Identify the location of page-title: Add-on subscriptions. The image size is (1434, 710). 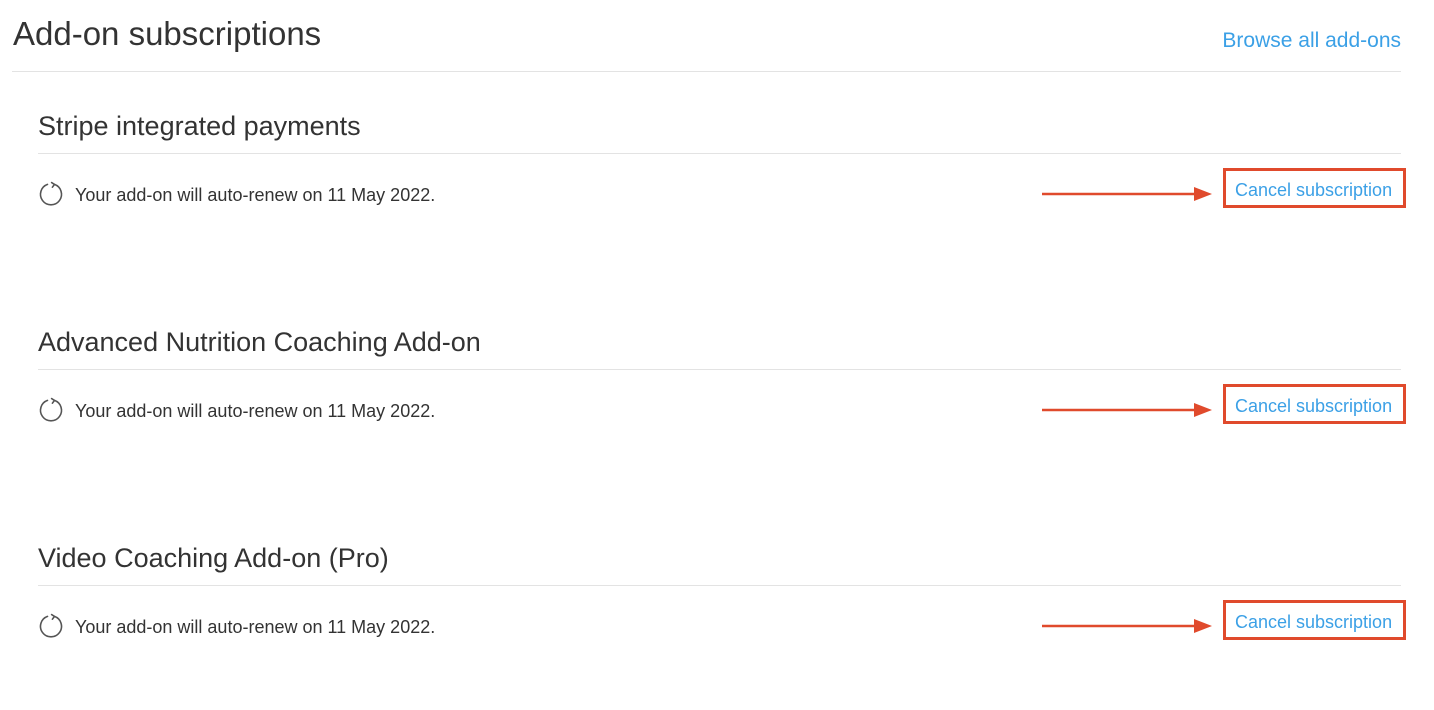
(167, 33).